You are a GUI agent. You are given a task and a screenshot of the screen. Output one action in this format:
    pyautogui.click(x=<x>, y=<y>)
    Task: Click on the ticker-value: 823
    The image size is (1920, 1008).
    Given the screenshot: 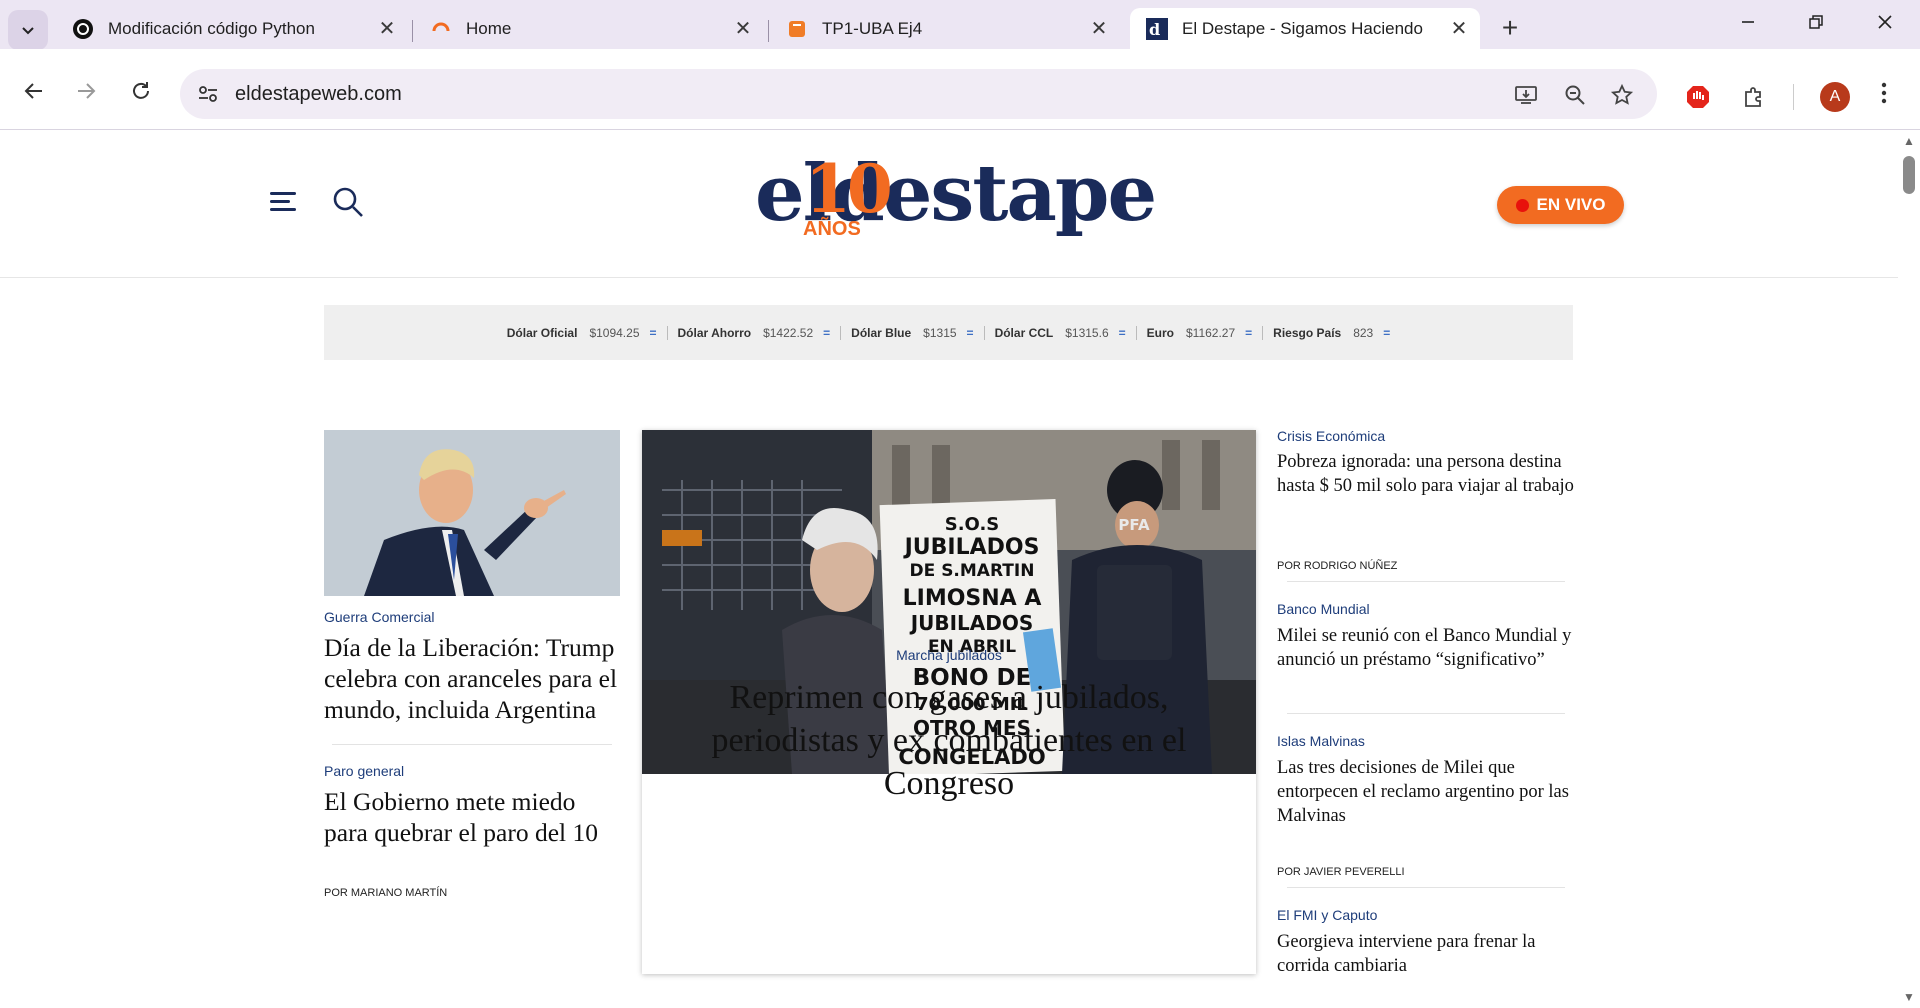 What is the action you would take?
    pyautogui.click(x=1363, y=332)
    